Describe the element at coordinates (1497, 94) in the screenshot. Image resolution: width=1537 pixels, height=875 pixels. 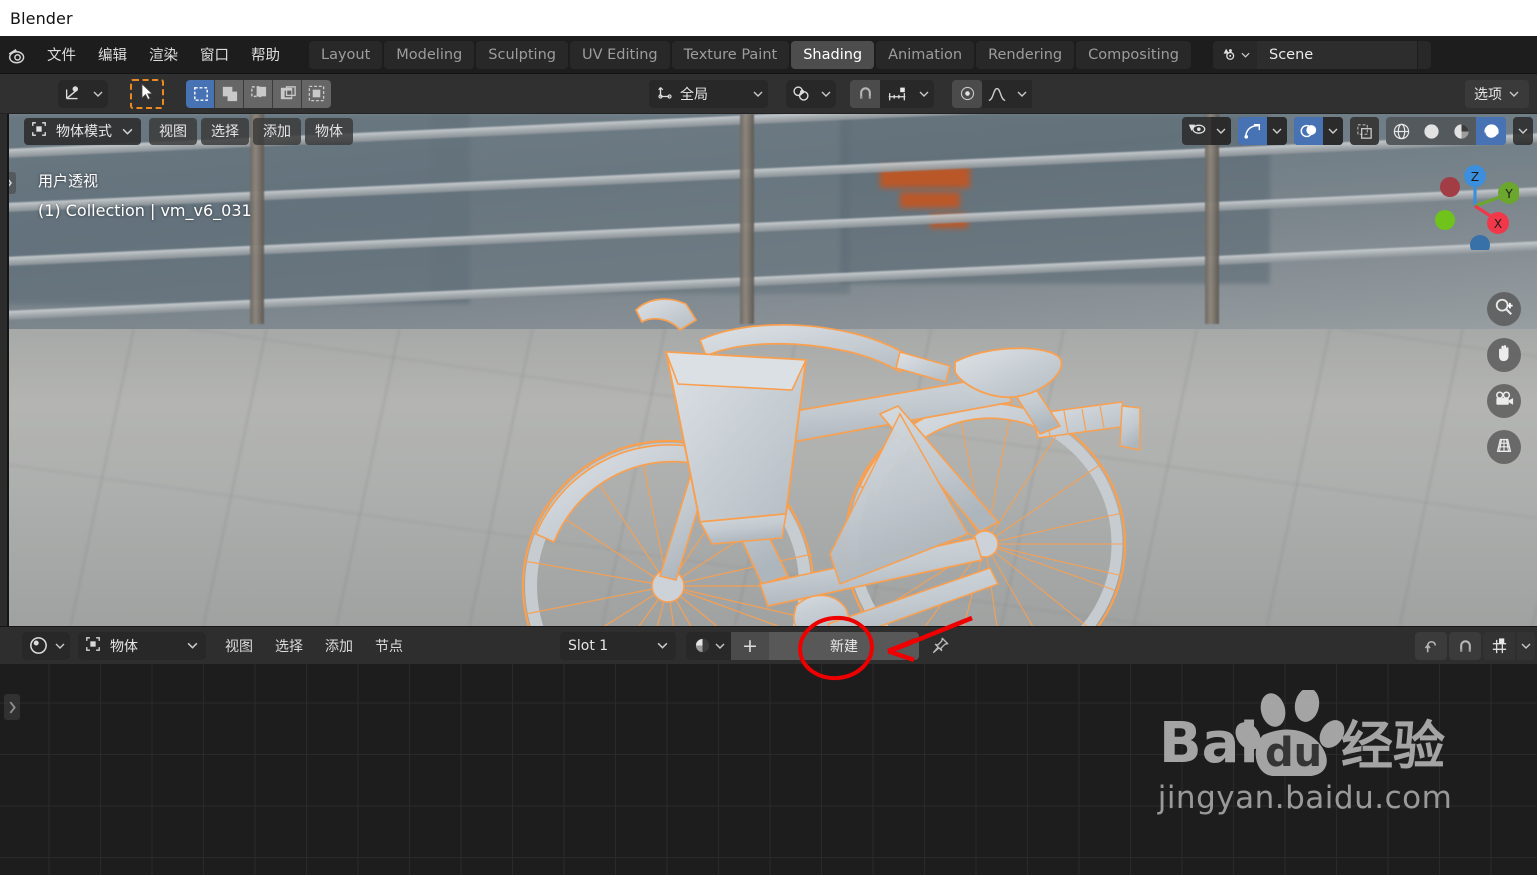
I see `options-button: 选项` at that location.